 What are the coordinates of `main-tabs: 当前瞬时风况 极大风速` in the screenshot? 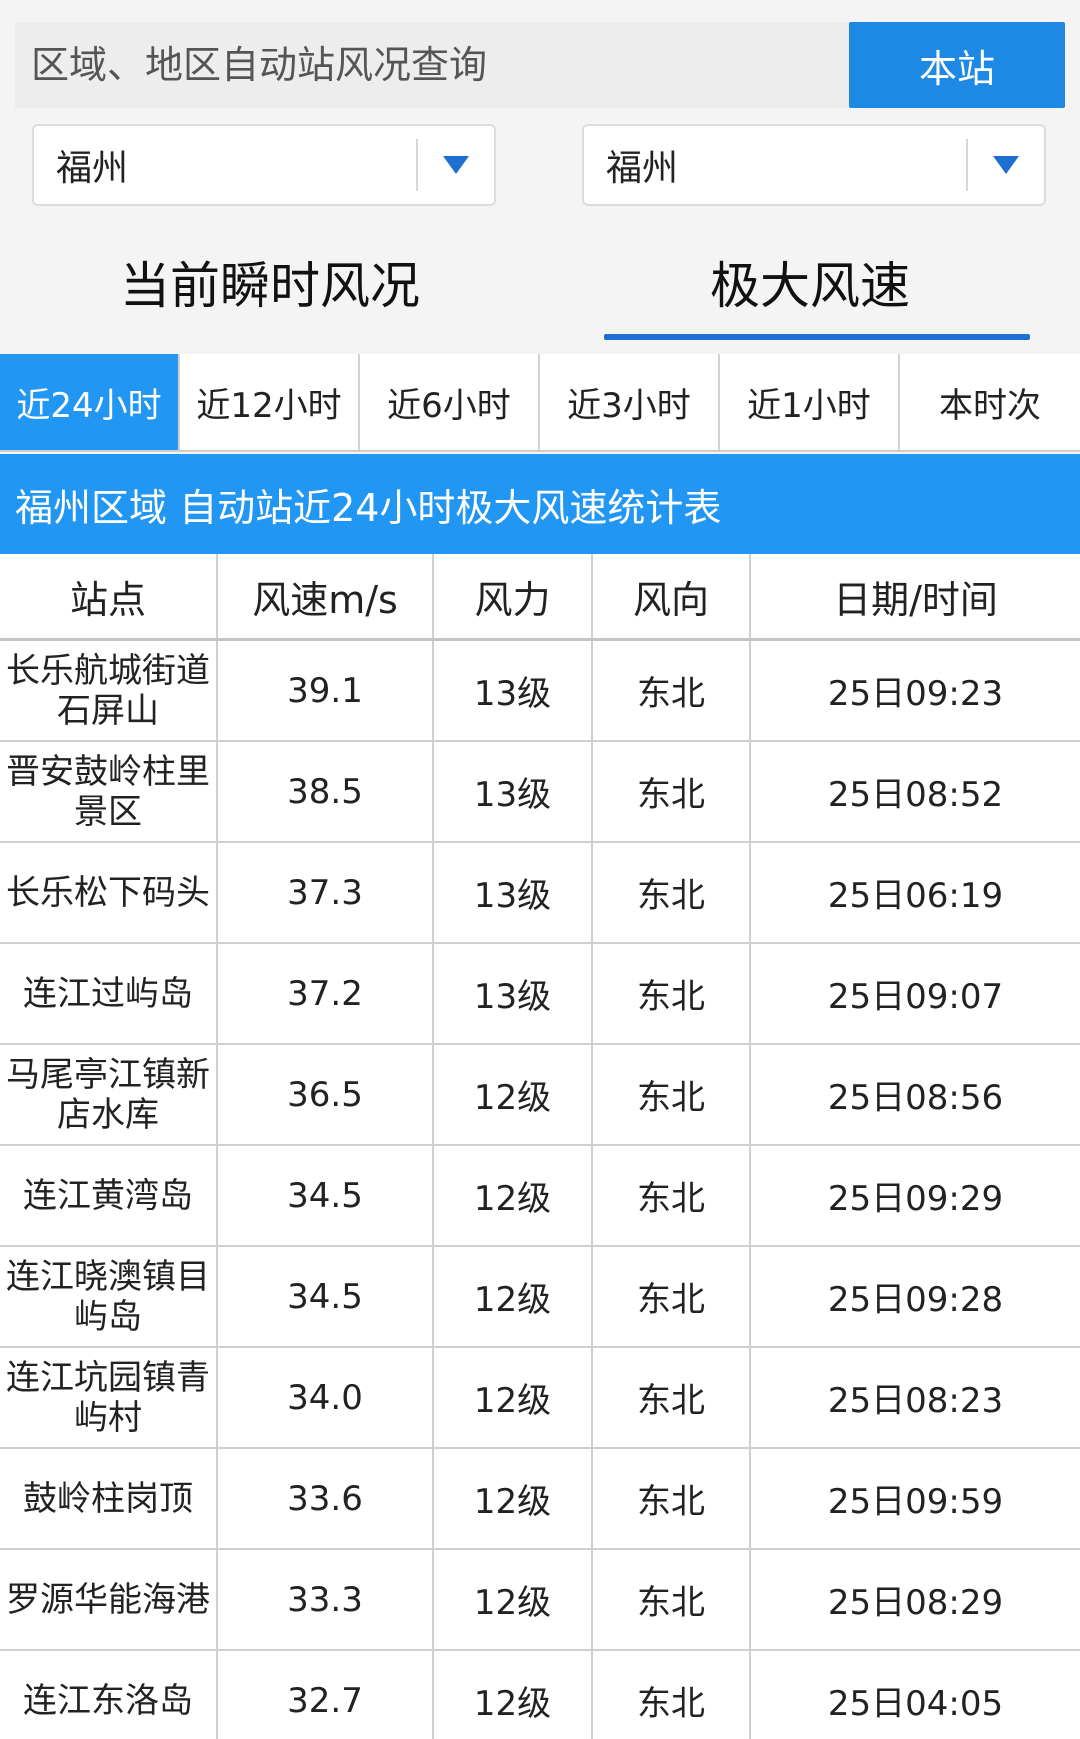 It's located at (540, 292).